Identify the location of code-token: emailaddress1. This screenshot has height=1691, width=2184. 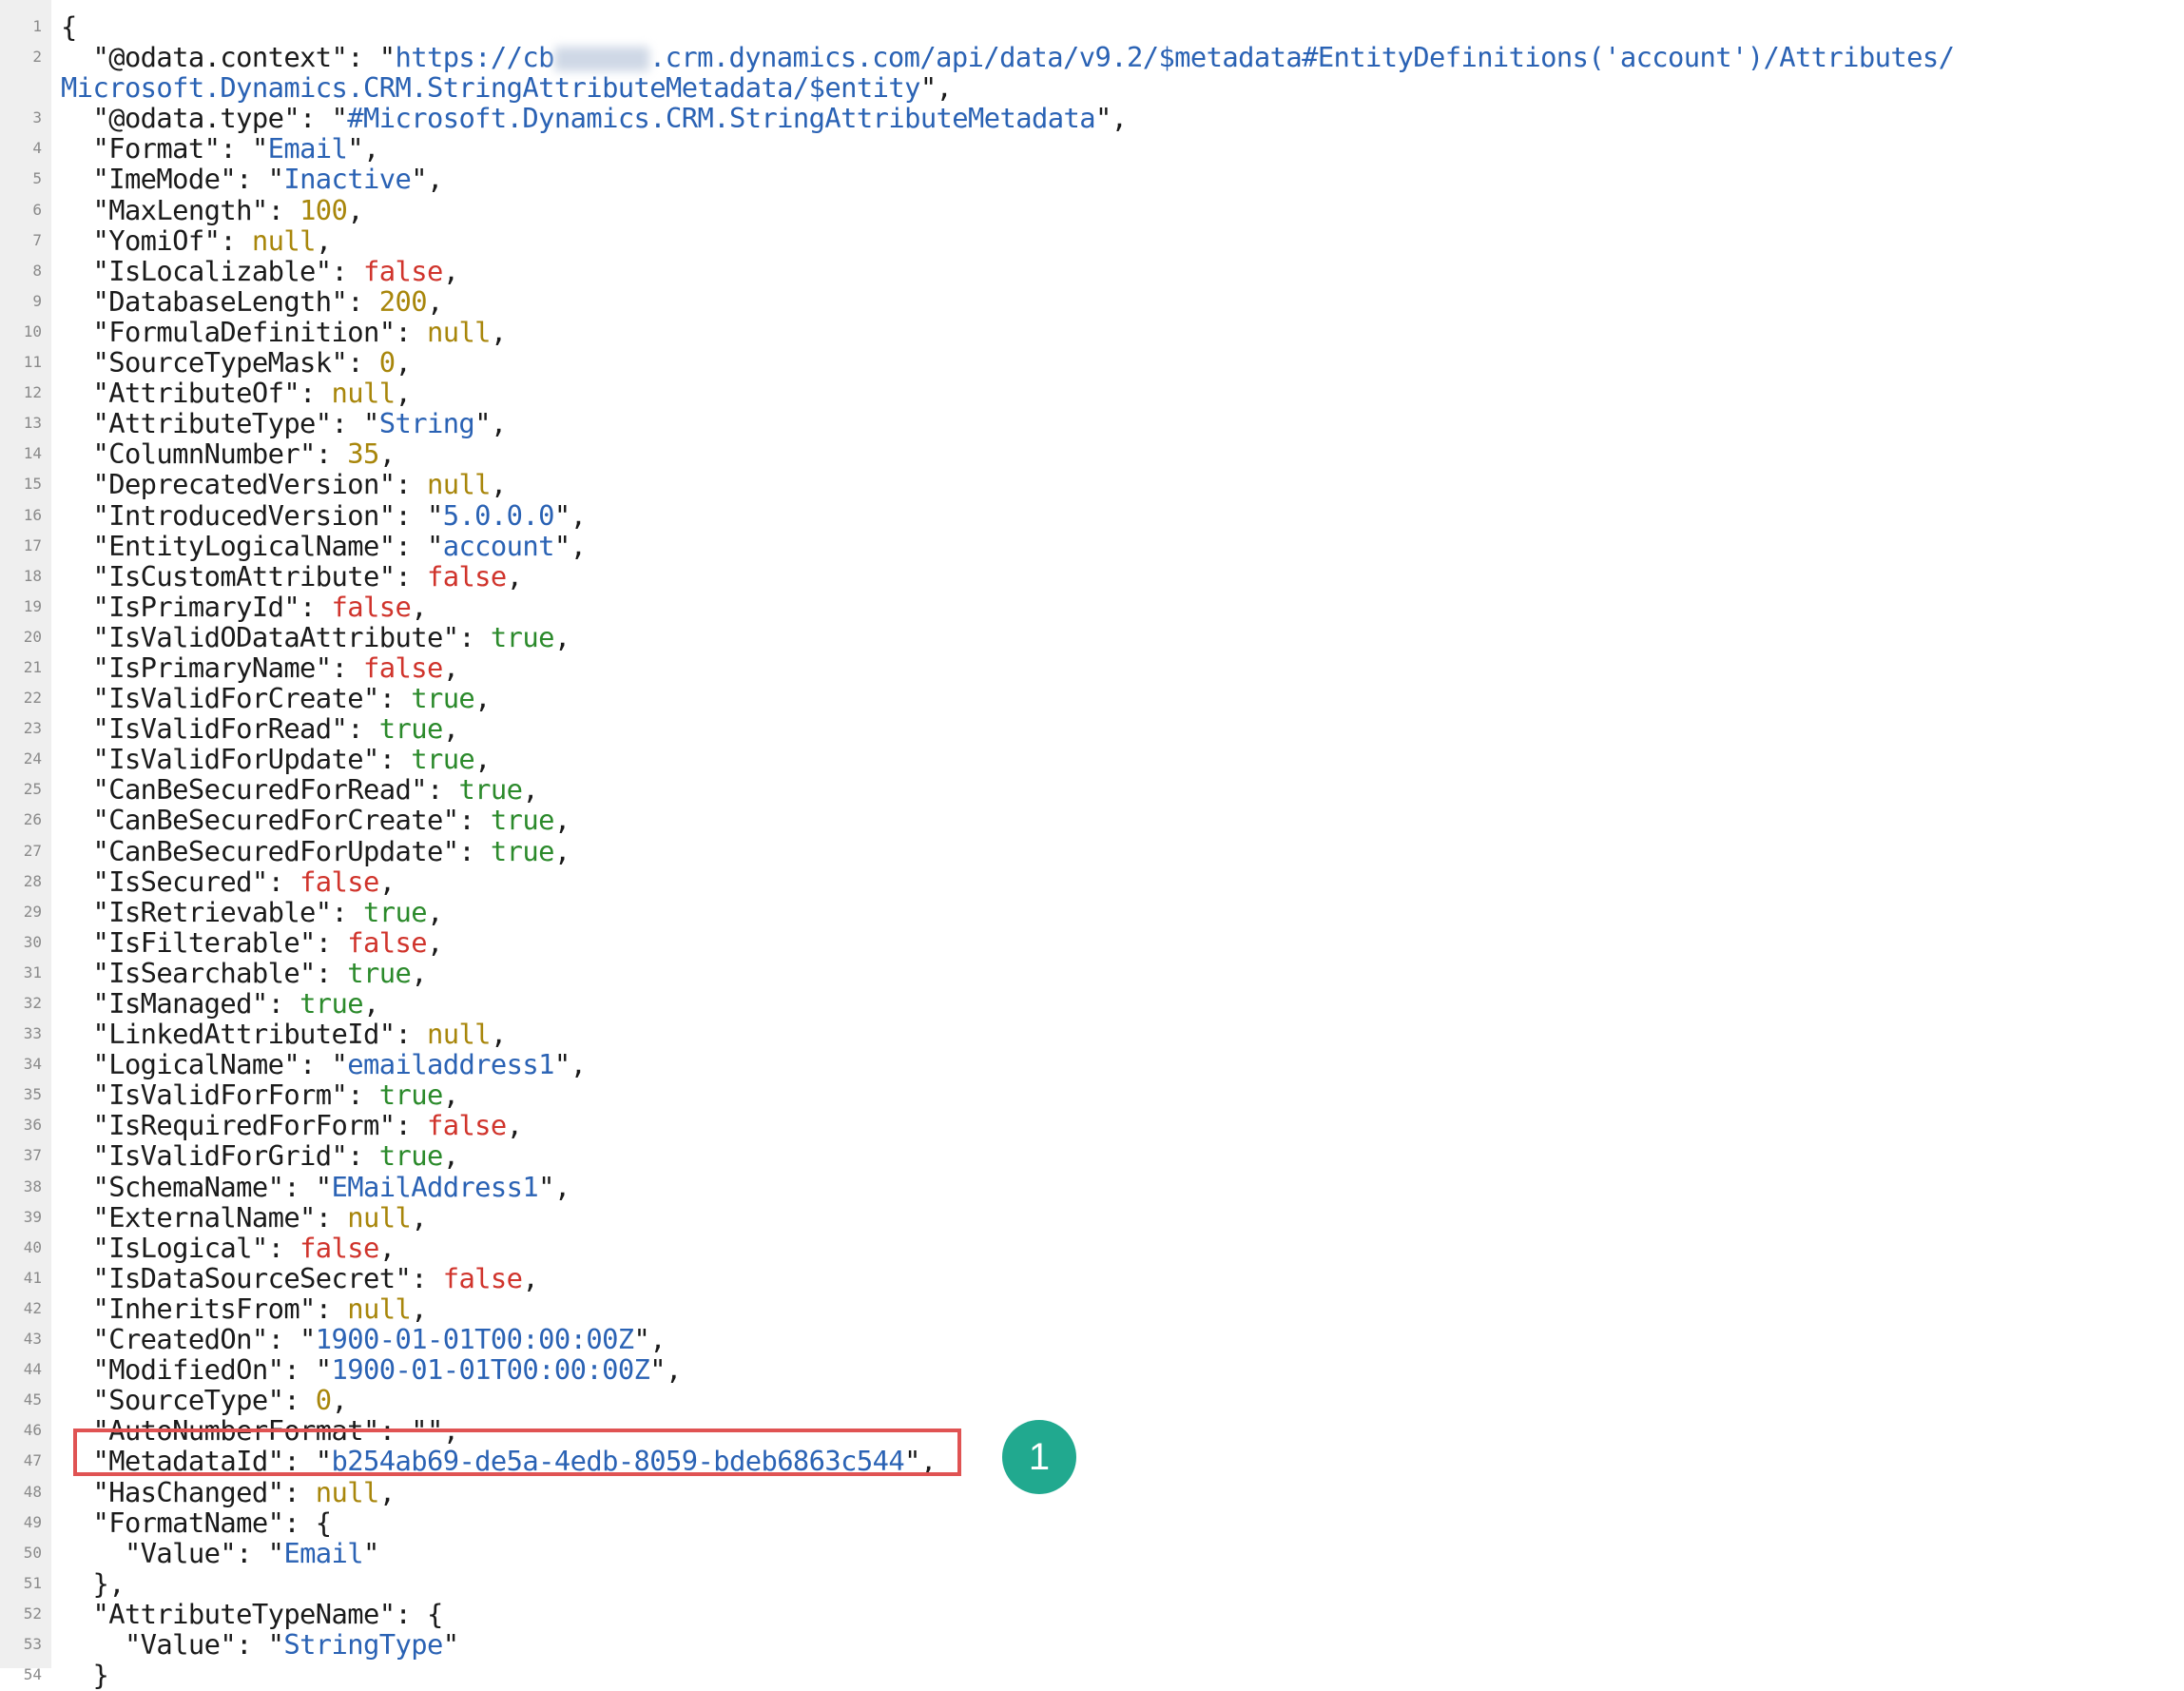
(450, 1064).